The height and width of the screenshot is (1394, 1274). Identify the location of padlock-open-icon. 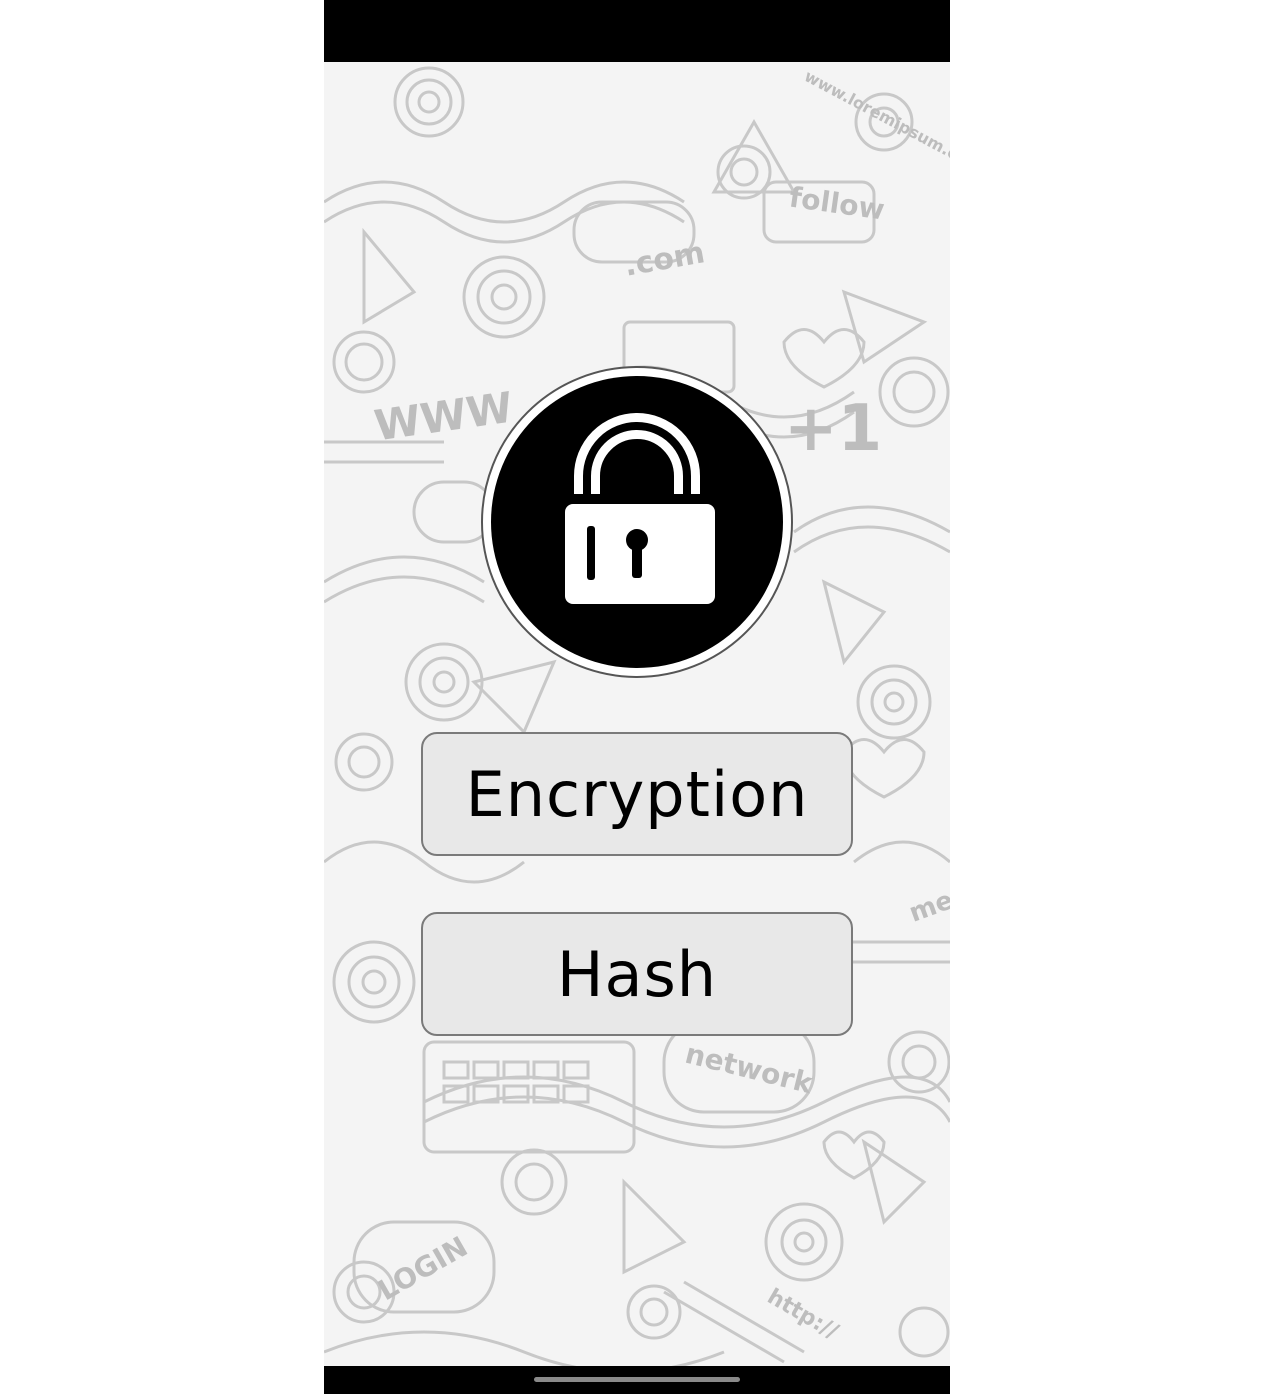
(640, 508).